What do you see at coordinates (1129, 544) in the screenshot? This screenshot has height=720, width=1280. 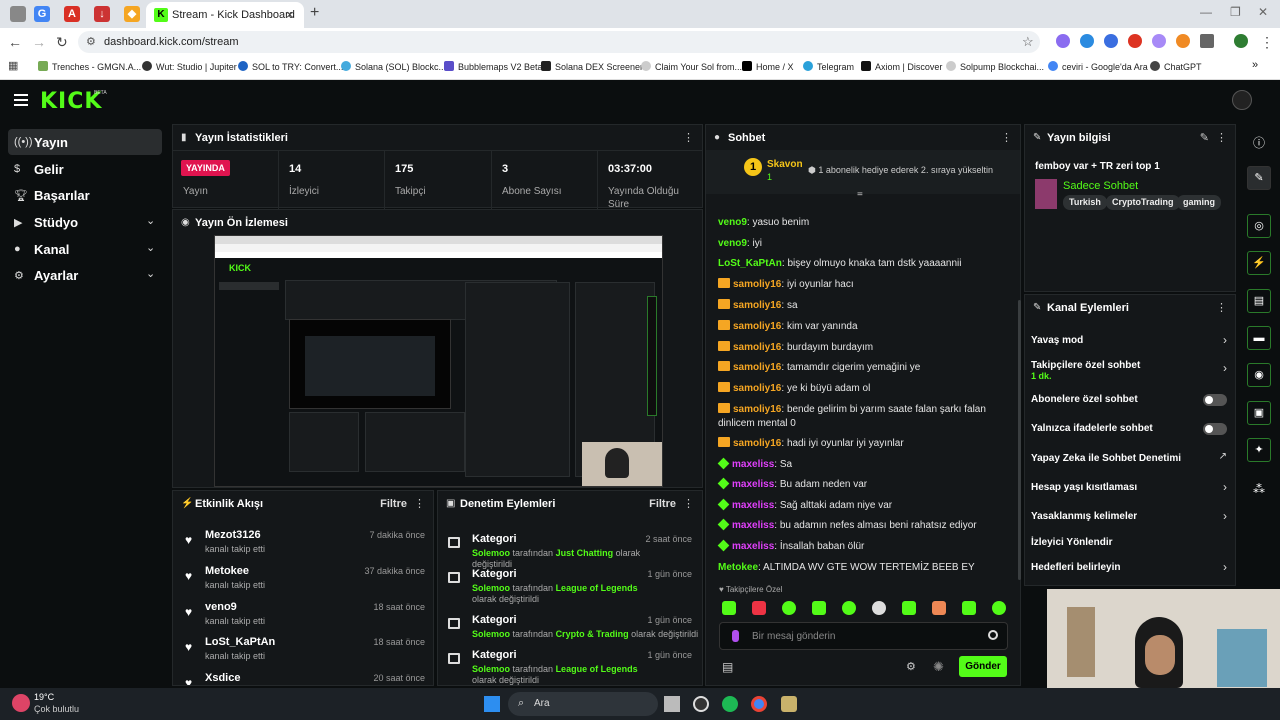 I see `action-raid: İzleyici Yönlendir` at bounding box center [1129, 544].